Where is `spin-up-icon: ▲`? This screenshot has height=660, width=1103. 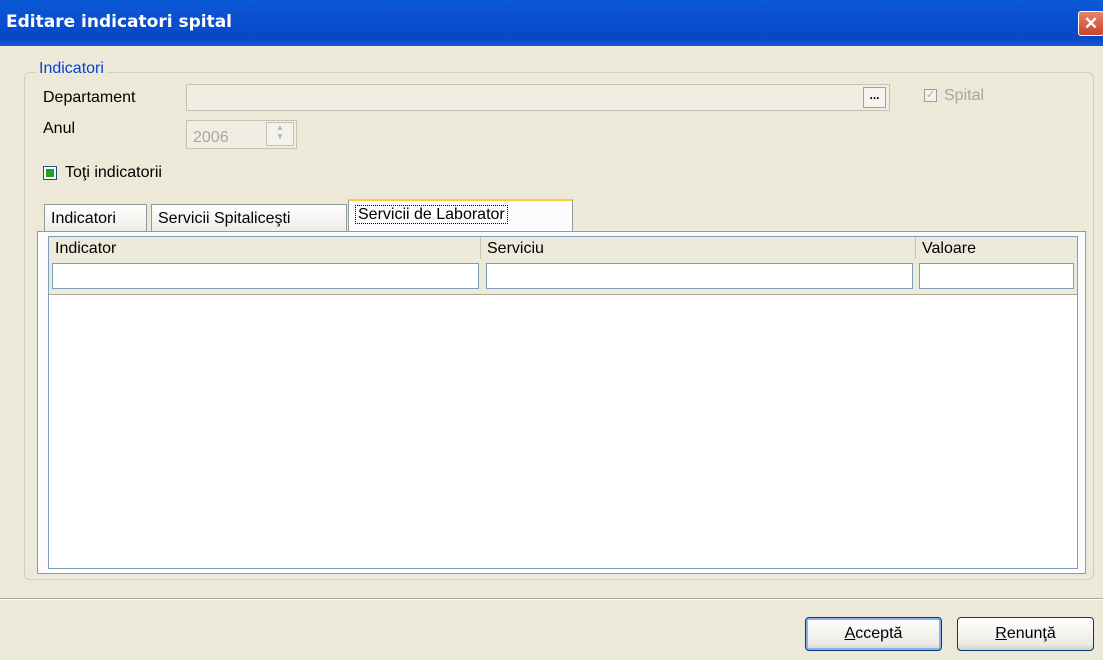 spin-up-icon: ▲ is located at coordinates (280, 127).